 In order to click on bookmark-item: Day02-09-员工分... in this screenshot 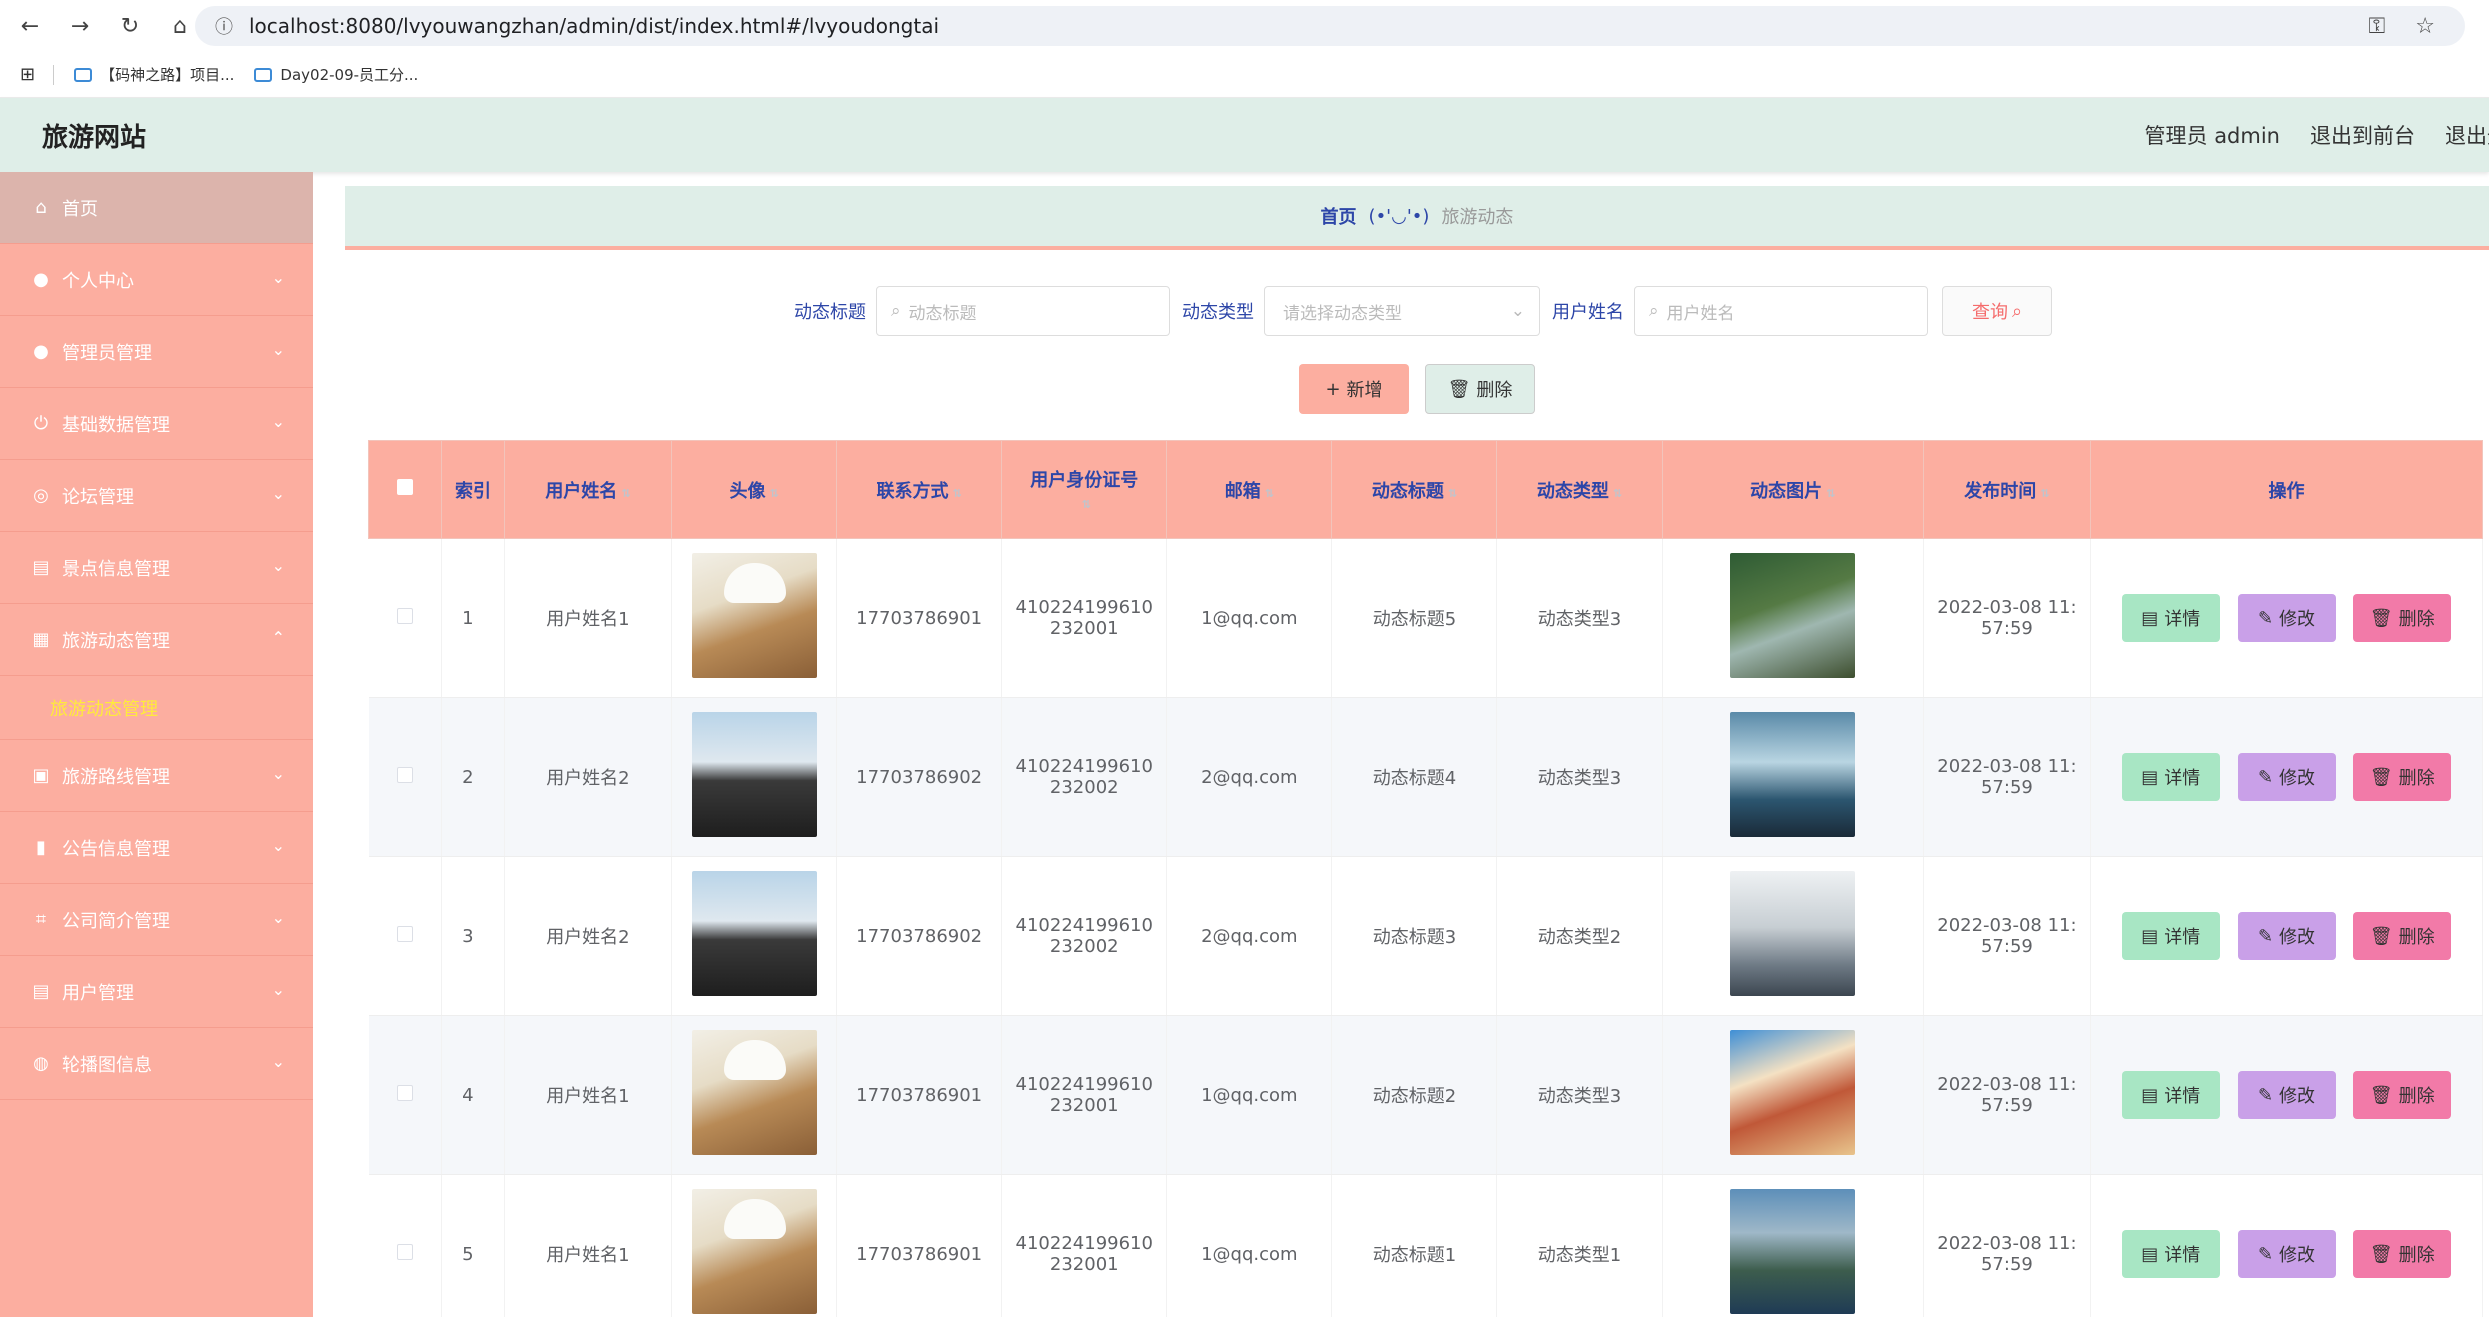, I will do `click(336, 74)`.